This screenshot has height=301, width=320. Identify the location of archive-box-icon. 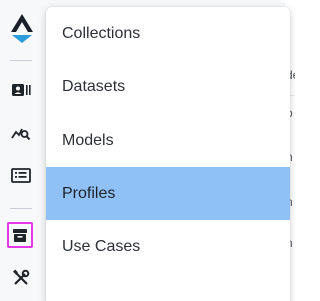
(20, 235).